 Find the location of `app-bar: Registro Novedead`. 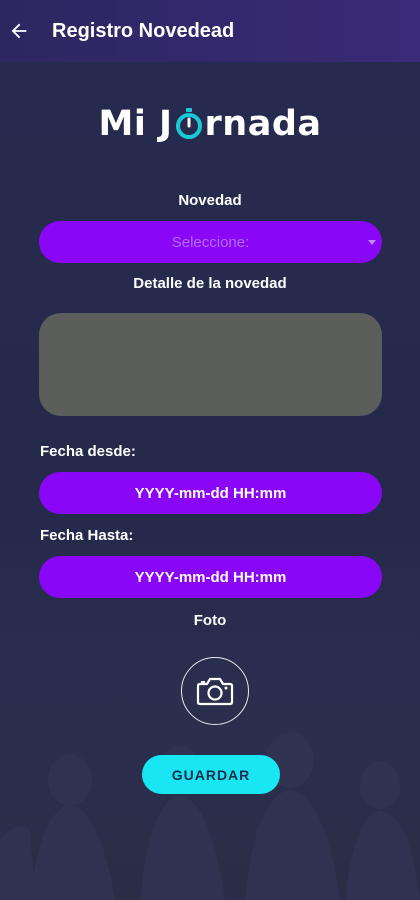

app-bar: Registro Novedead is located at coordinates (210, 31).